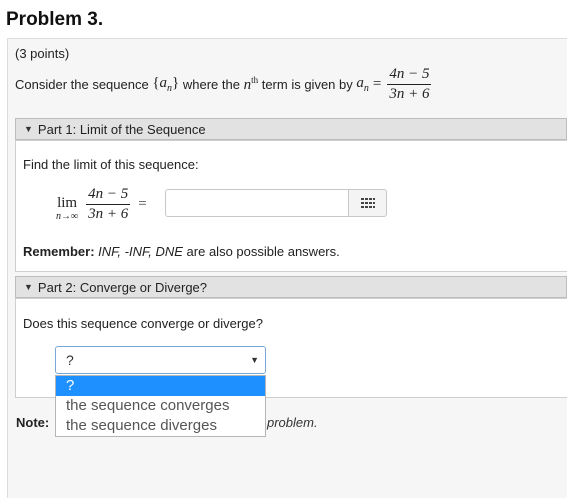 The width and height of the screenshot is (567, 498). Describe the element at coordinates (291, 129) in the screenshot. I see `part1-header: ▼ Part 1: Limit of the Sequence` at that location.